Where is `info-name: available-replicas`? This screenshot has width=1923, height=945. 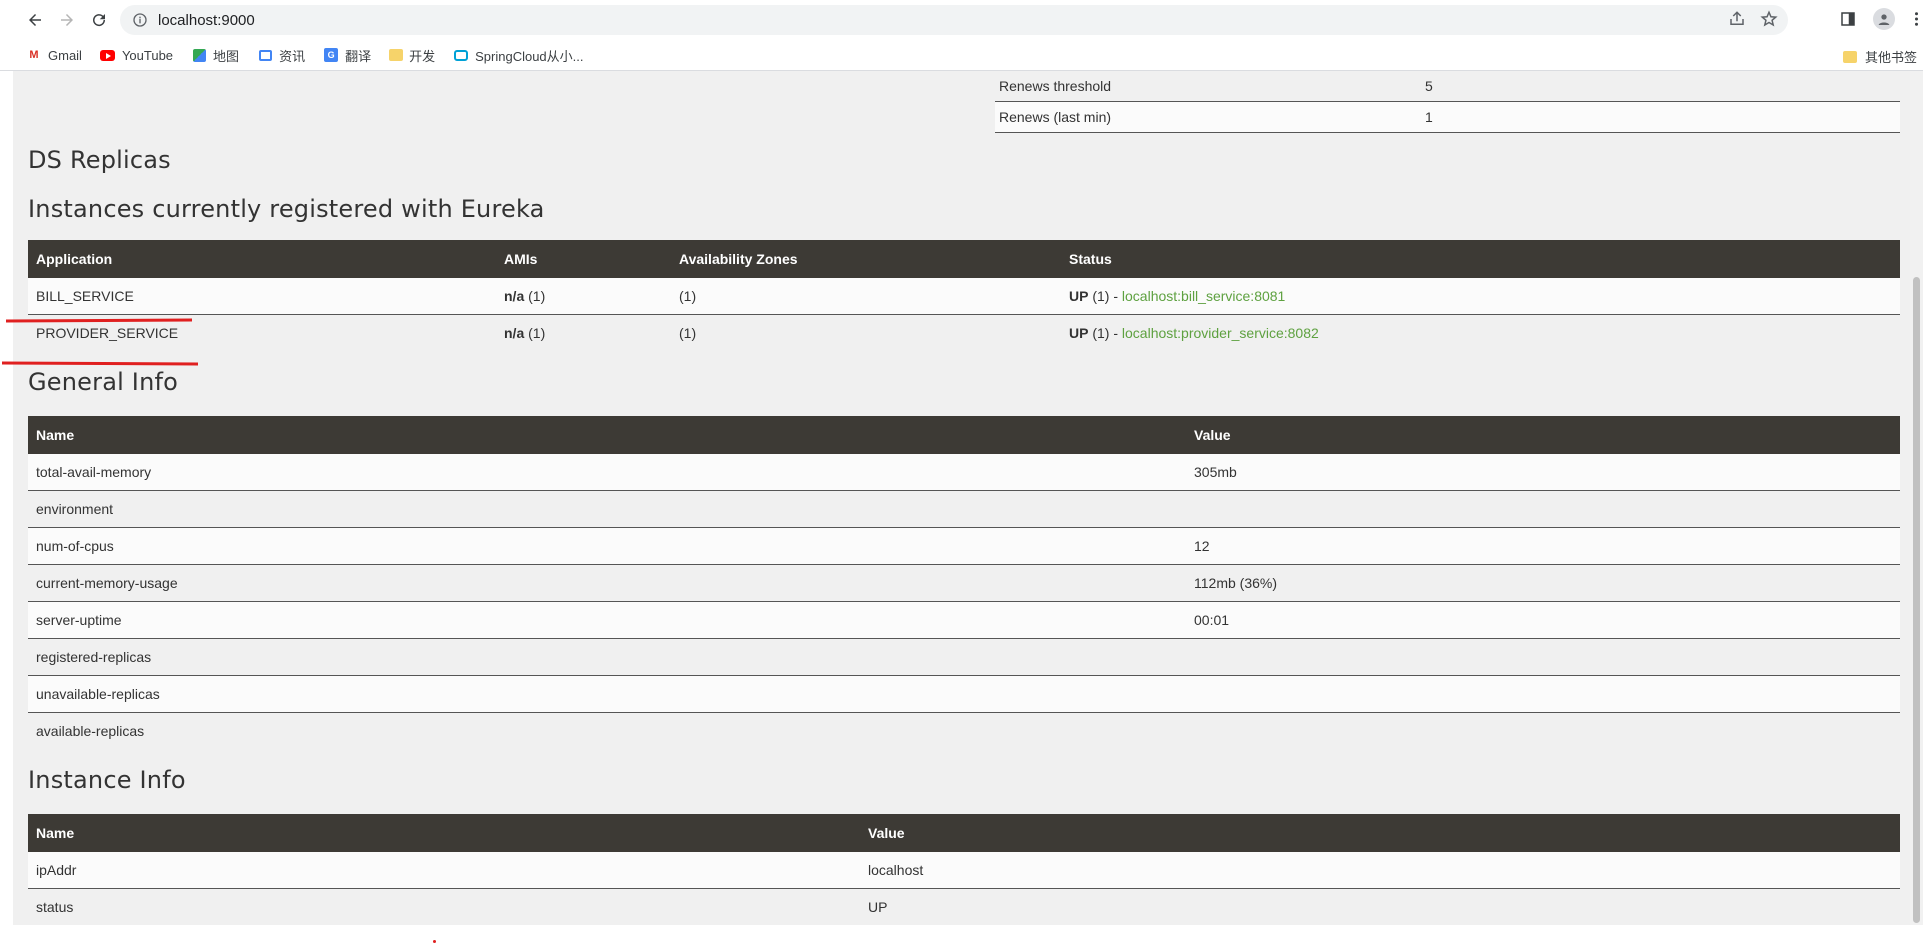 info-name: available-replicas is located at coordinates (607, 730).